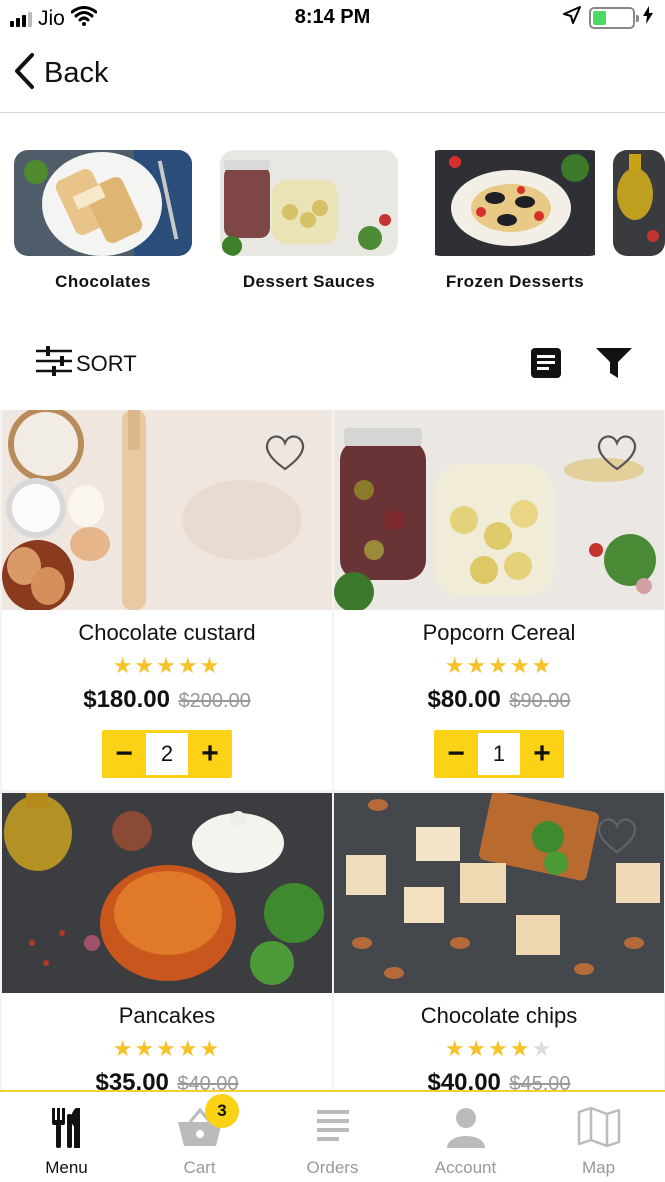 Image resolution: width=665 pixels, height=1182 pixels. Describe the element at coordinates (540, 1081) in the screenshot. I see `product-old-price: $45.00` at that location.